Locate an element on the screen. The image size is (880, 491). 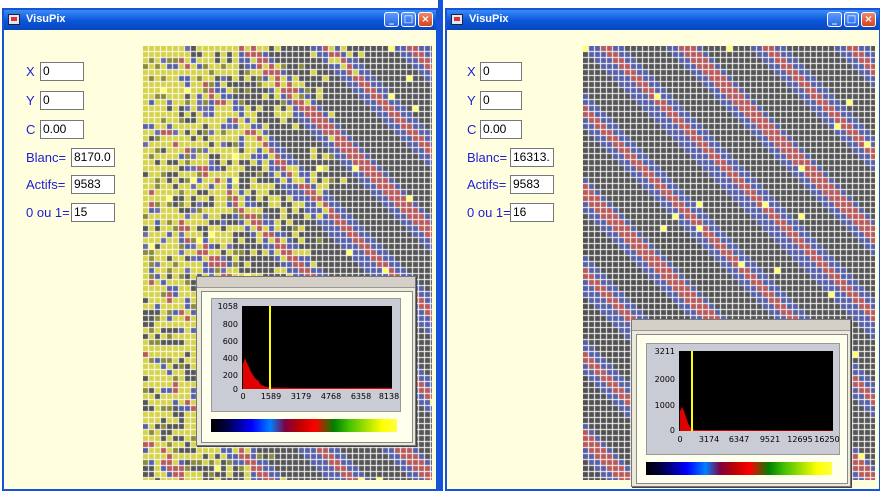
x-tick-label: 4768 is located at coordinates (331, 396).